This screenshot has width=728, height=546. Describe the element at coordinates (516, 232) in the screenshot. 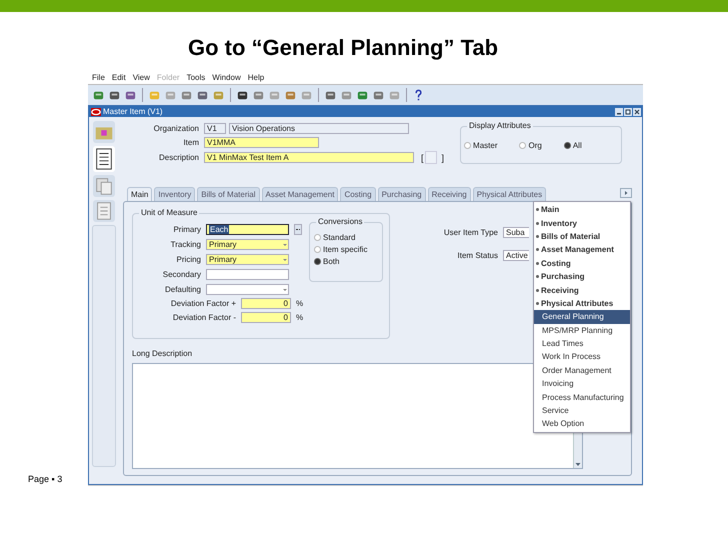

I see `item-attribute-field: Suba` at that location.